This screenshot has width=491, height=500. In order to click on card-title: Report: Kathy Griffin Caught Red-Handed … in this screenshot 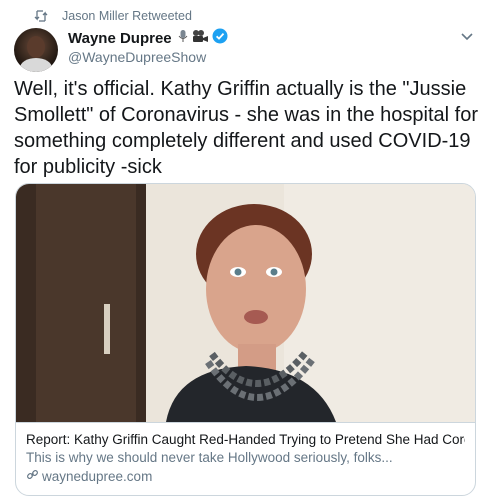, I will do `click(245, 439)`.